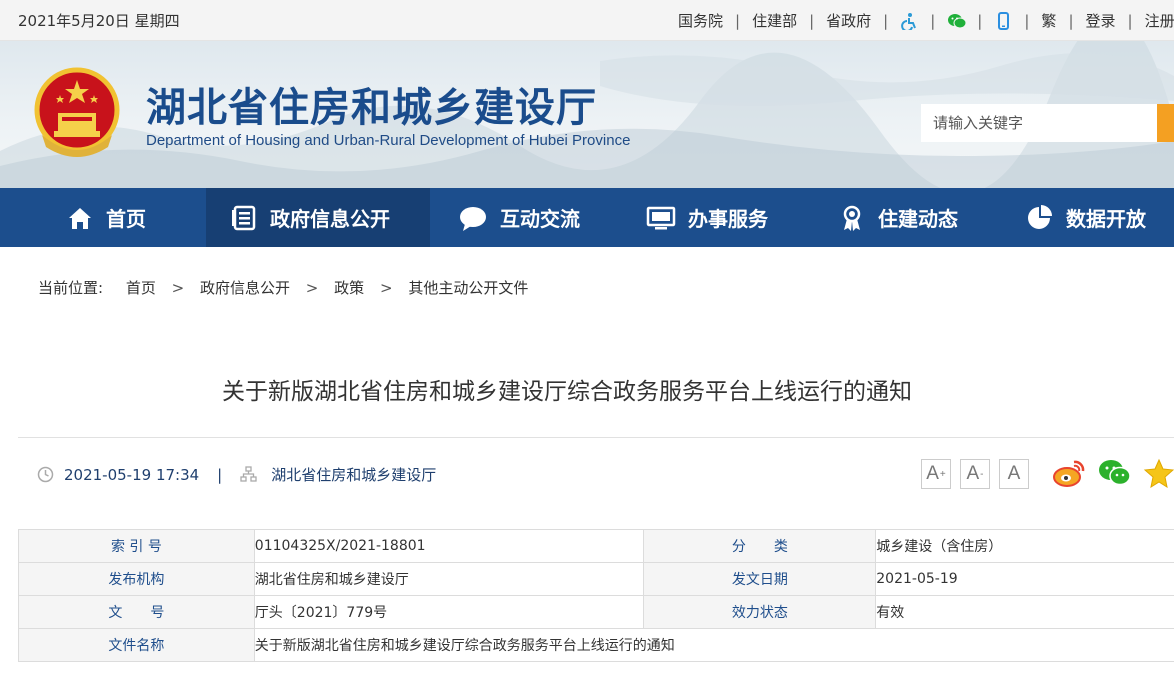 This screenshot has width=1174, height=694. I want to click on link-state-council: 国务院, so click(700, 20).